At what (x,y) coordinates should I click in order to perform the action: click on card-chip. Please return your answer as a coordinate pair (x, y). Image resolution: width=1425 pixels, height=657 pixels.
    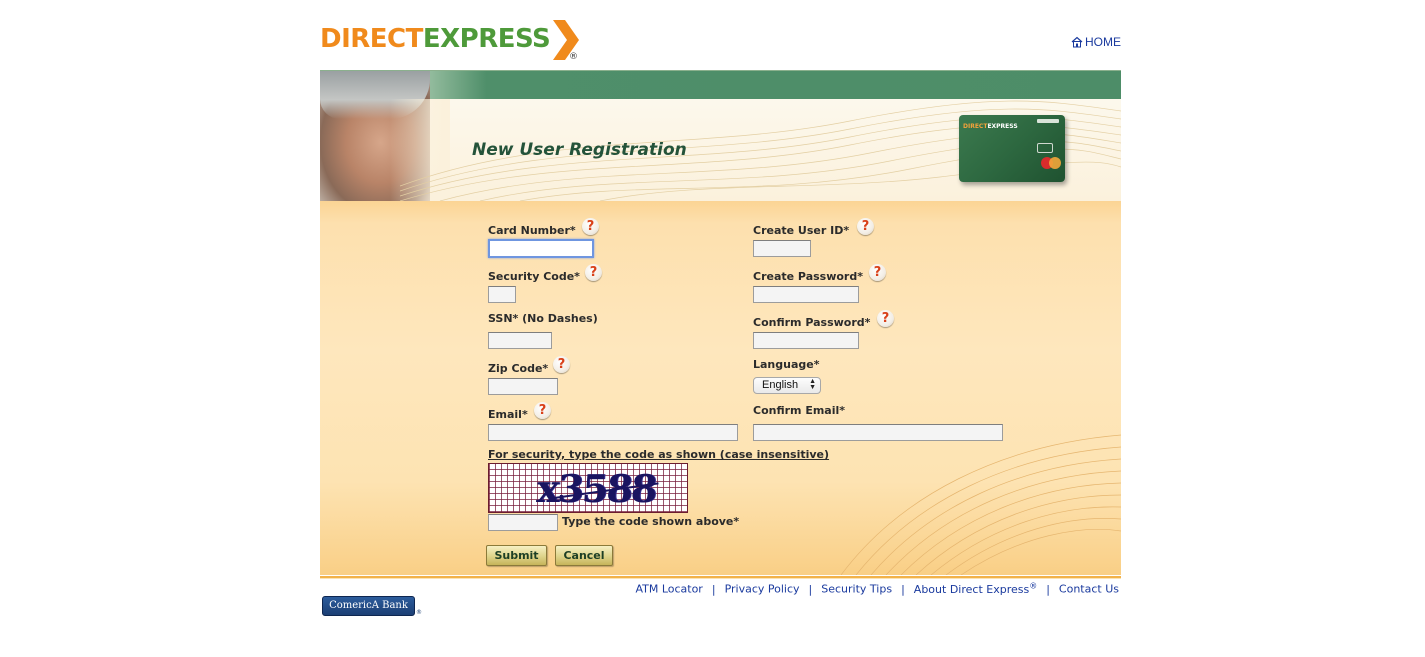
    Looking at the image, I should click on (1045, 148).